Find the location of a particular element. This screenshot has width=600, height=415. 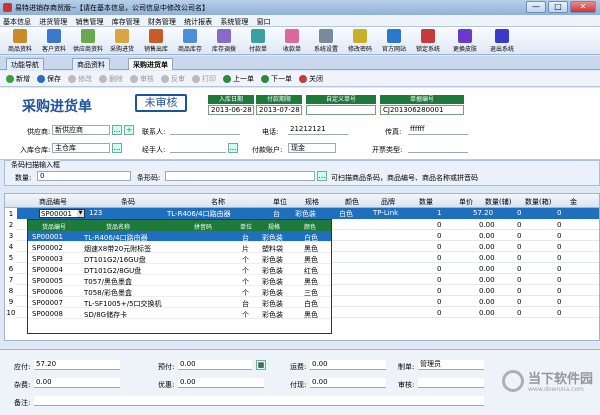

product-code-input: SP00001 ▼ is located at coordinates (62, 213).